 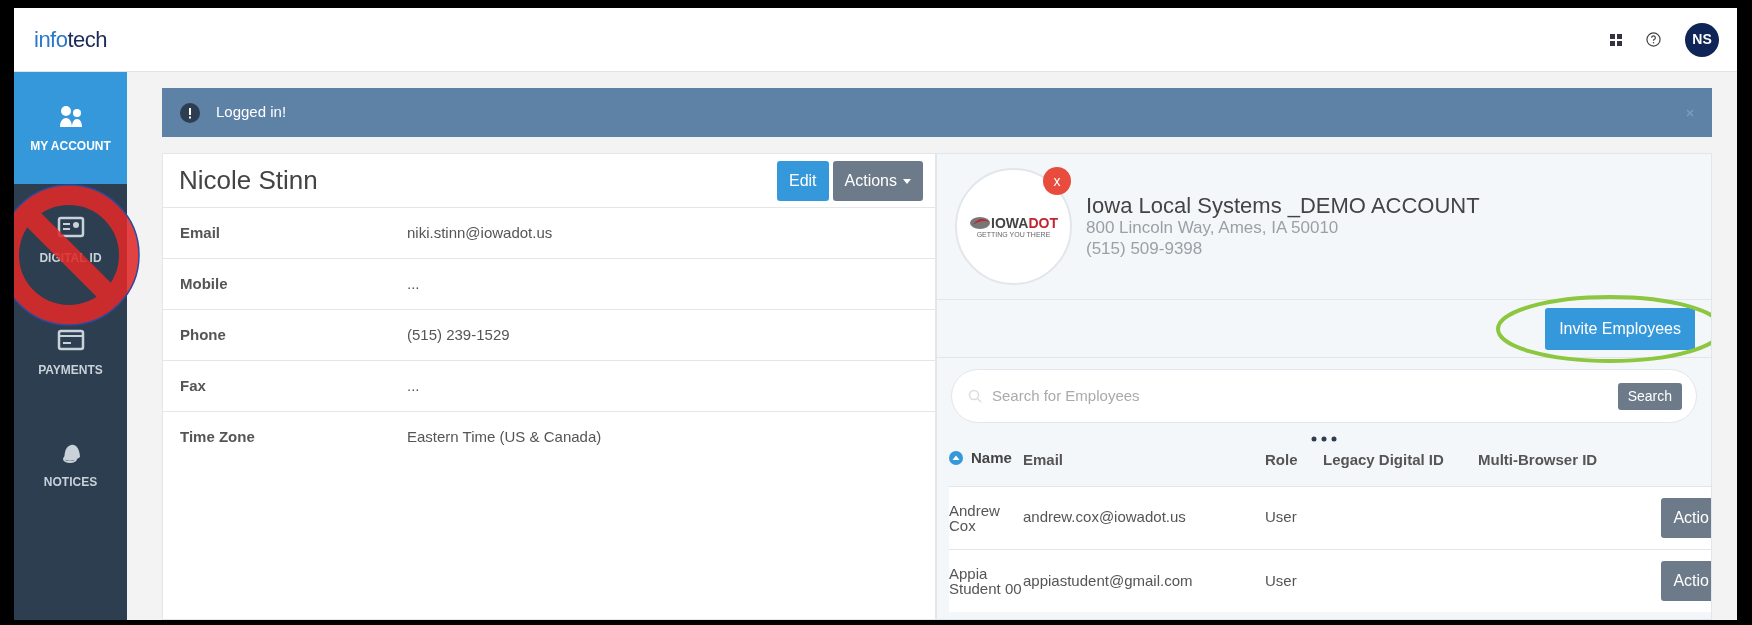 I want to click on search-button: Search, so click(x=1649, y=396).